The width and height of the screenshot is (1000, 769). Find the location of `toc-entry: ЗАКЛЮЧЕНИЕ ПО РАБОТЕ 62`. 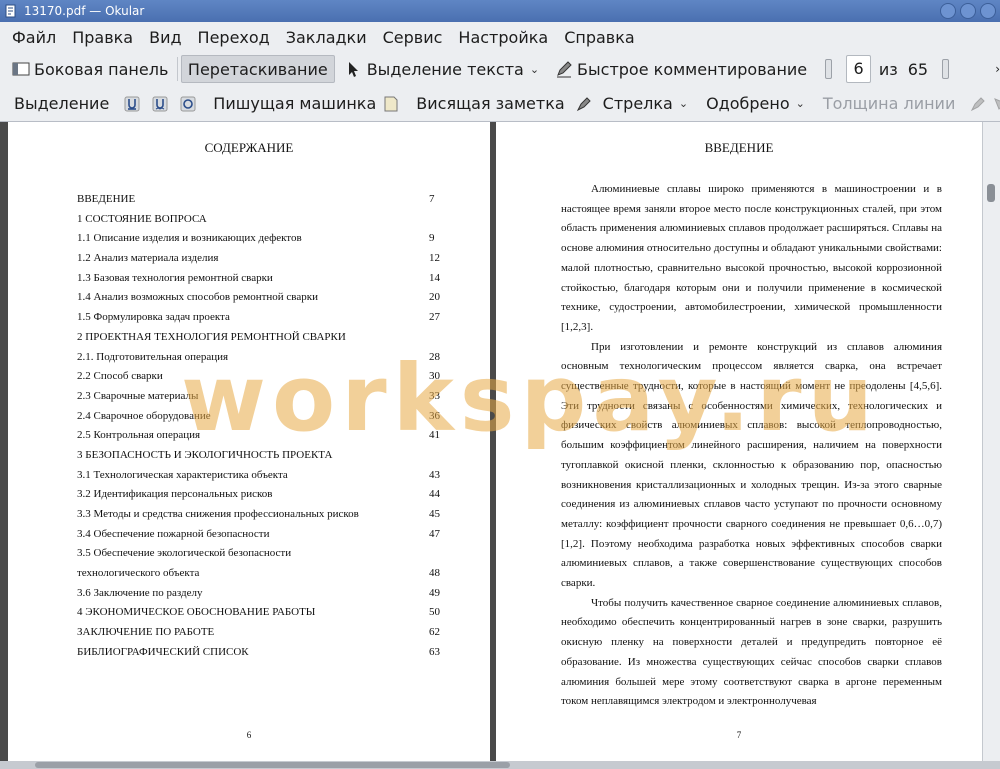

toc-entry: ЗАКЛЮЧЕНИЕ ПО РАБОТЕ 62 is located at coordinates (263, 633).